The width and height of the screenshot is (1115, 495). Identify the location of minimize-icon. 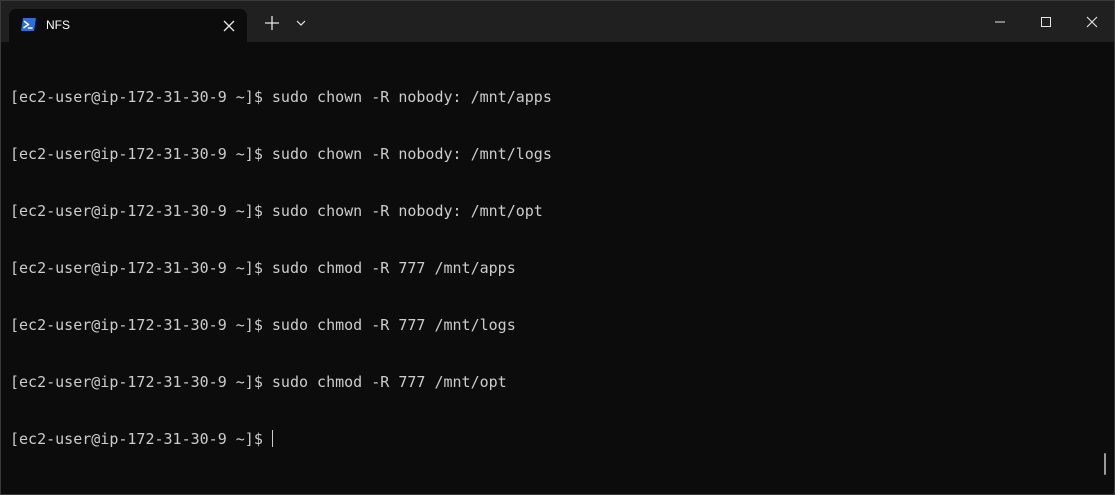
(1000, 22).